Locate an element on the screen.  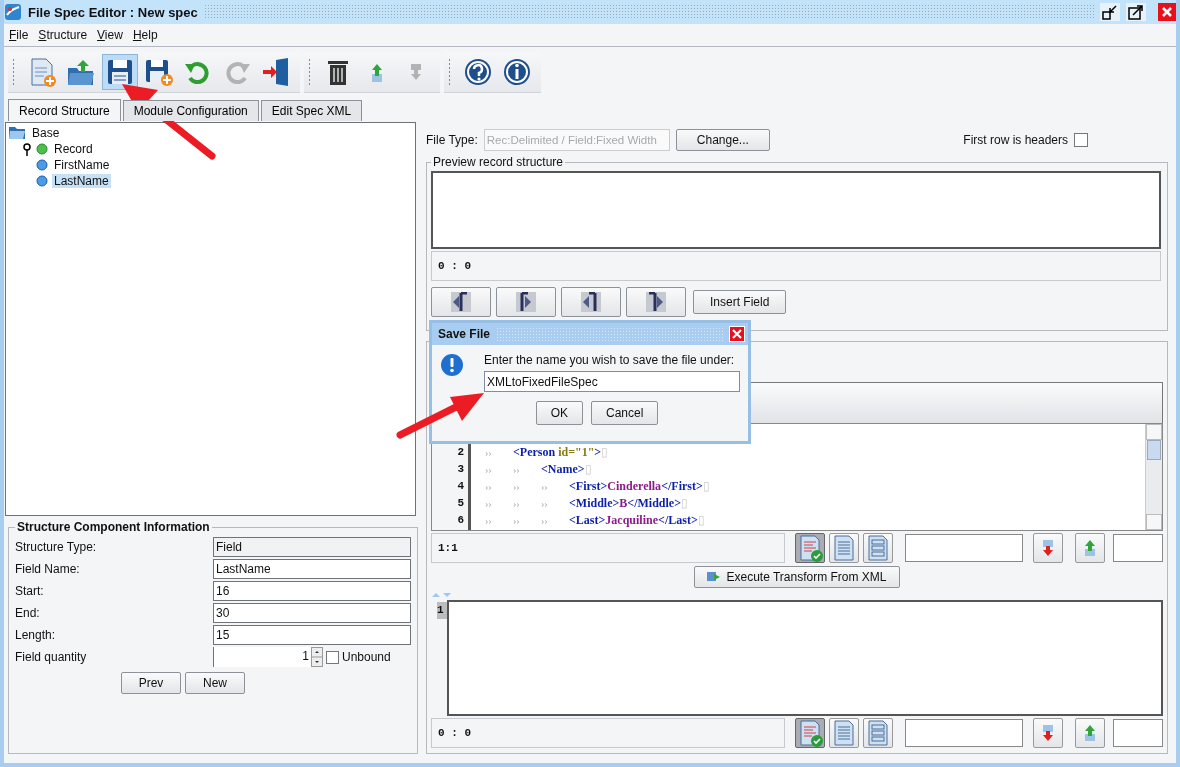
execute-transform-button: Execute Transform From XML is located at coordinates (797, 577).